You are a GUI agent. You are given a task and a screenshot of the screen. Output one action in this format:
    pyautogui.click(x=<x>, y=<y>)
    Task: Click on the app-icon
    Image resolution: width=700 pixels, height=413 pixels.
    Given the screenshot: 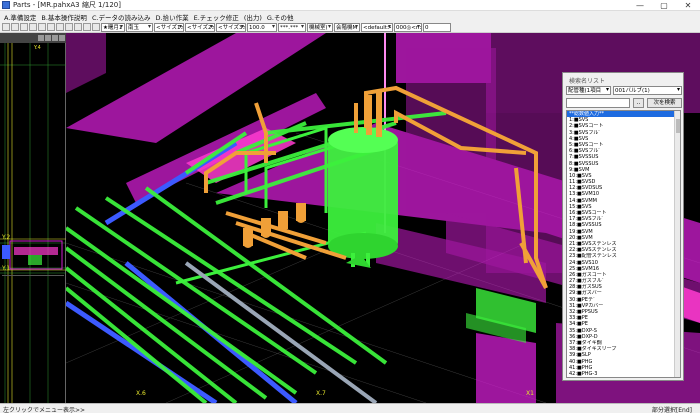 What is the action you would take?
    pyautogui.click(x=6, y=5)
    